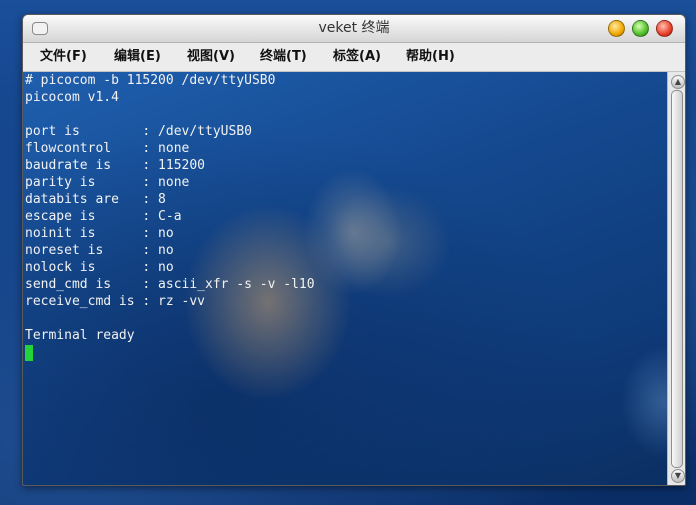  I want to click on scroll-down-arrow-icon: ▼, so click(678, 476).